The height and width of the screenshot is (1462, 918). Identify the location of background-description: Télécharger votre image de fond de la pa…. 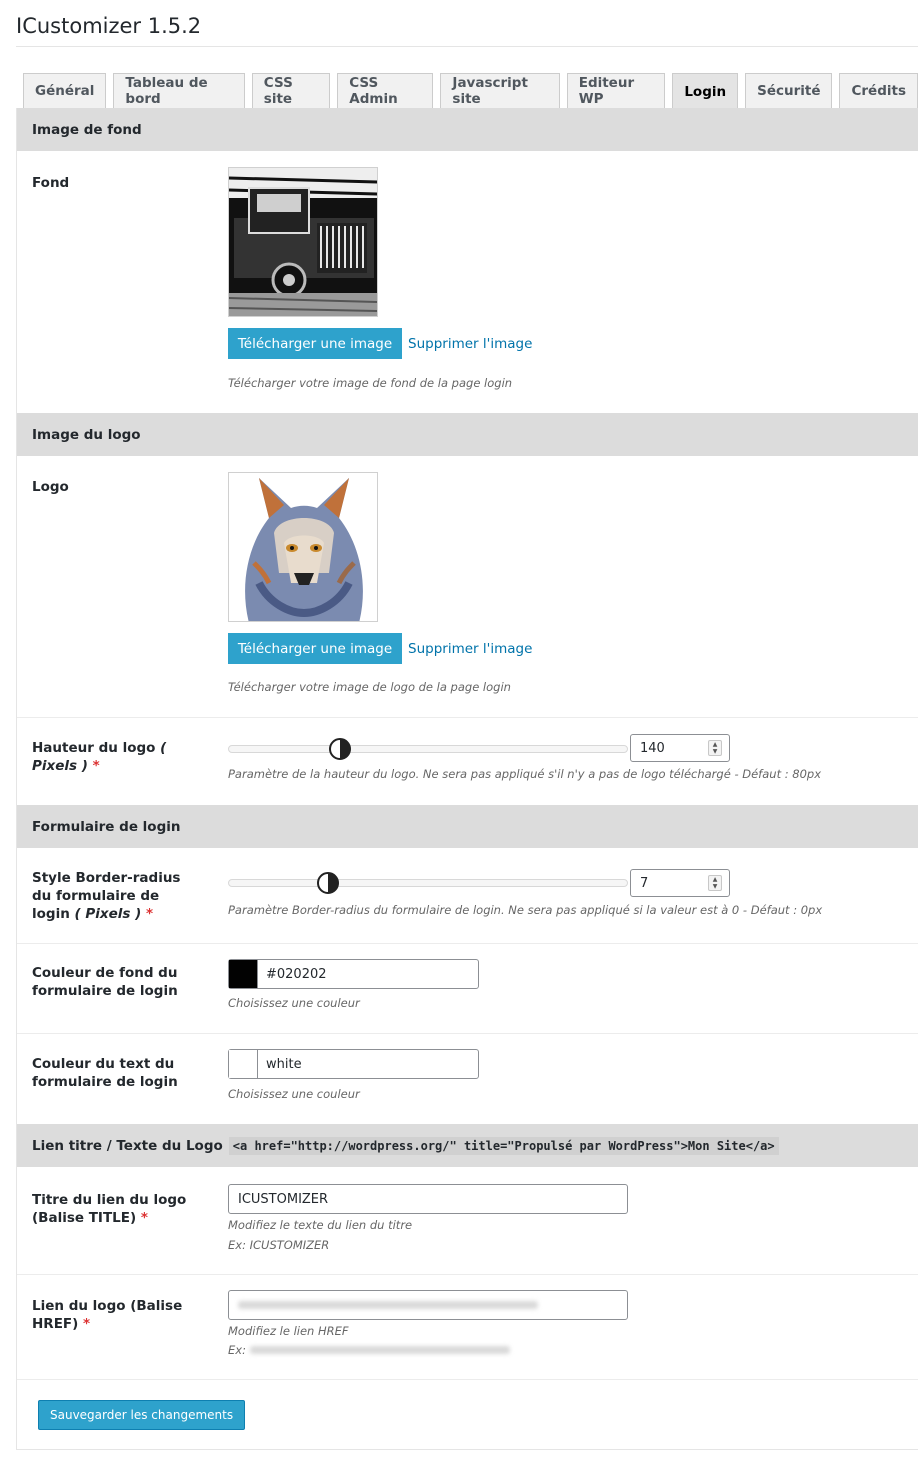
(370, 383).